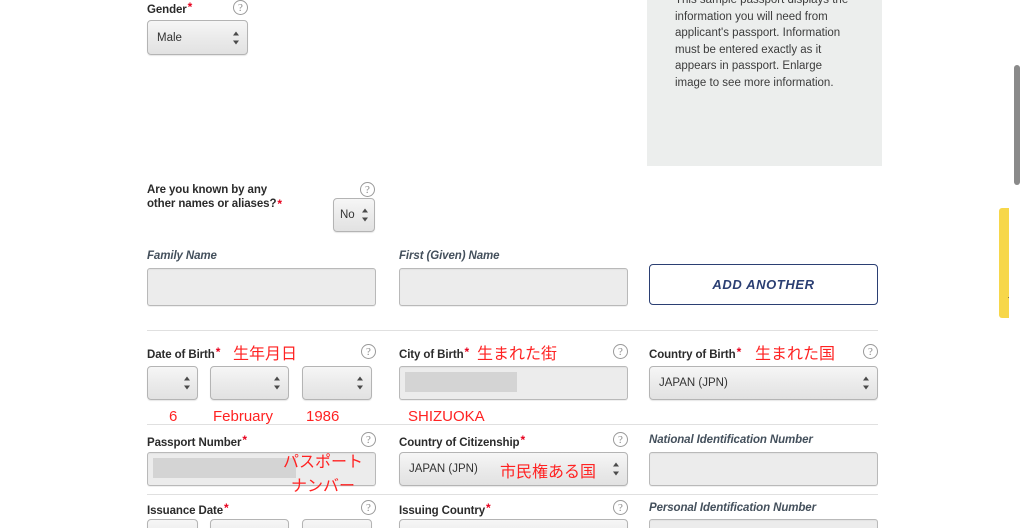 Image resolution: width=1024 pixels, height=528 pixels. Describe the element at coordinates (323, 416) in the screenshot. I see `dob-year-annotation: 1986` at that location.